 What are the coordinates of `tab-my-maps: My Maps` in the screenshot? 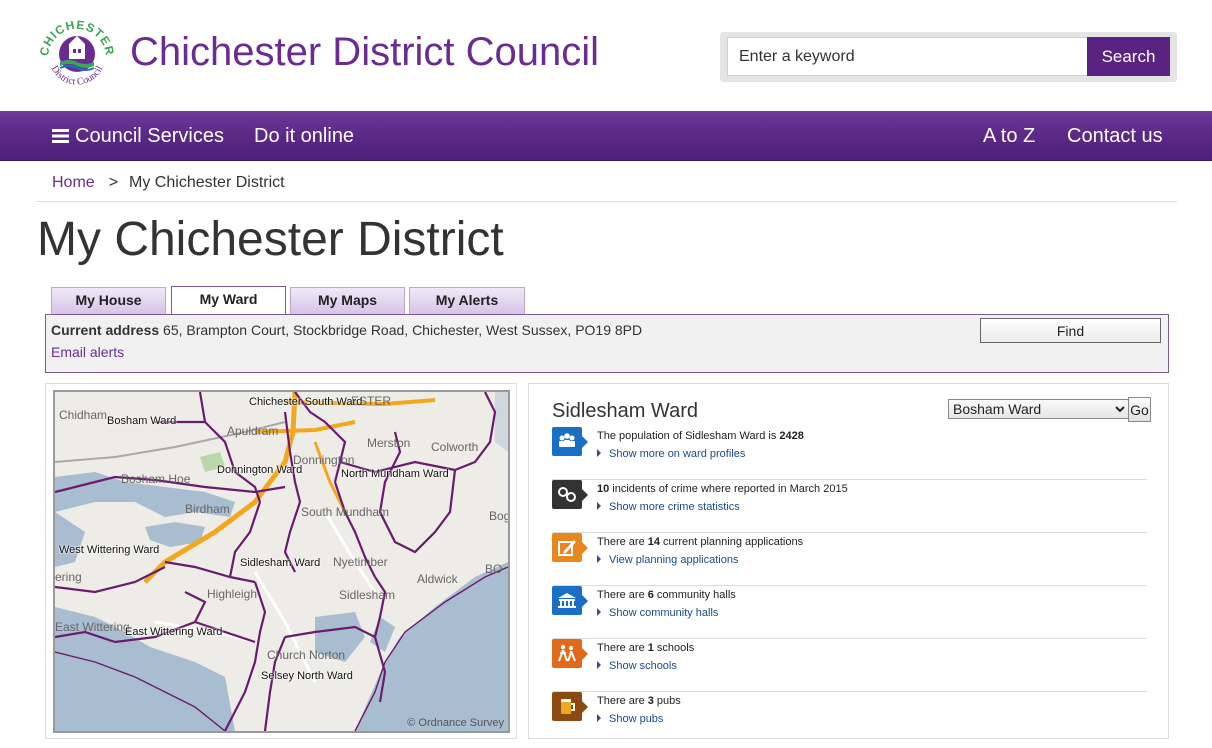 It's located at (347, 300).